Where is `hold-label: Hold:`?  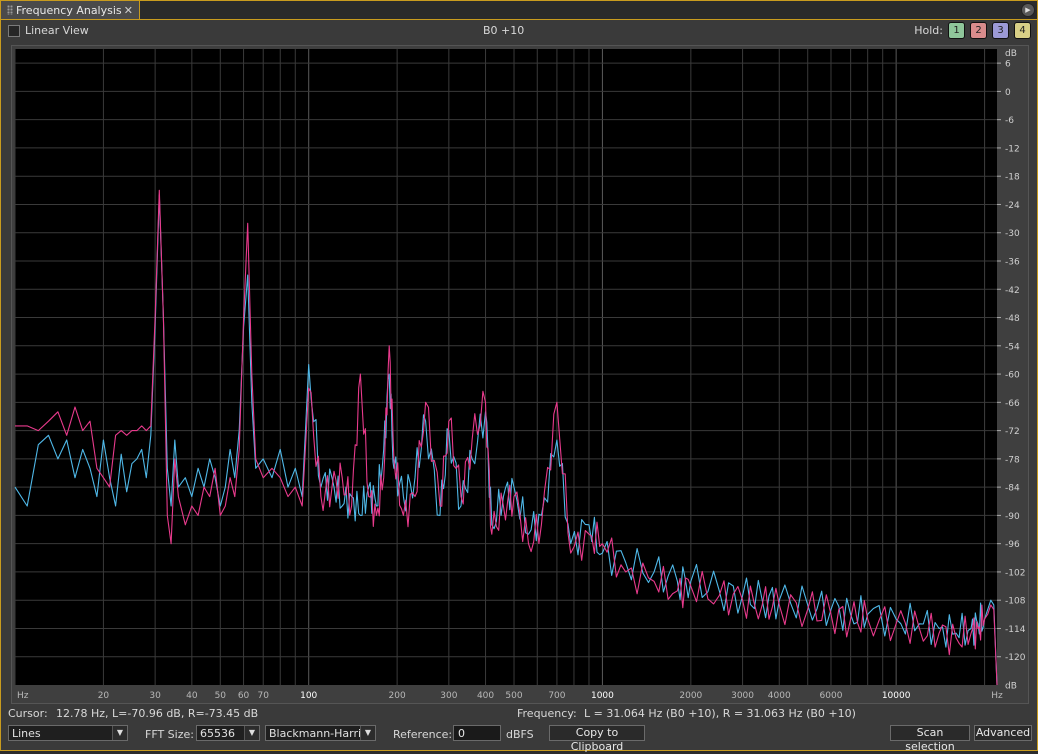
hold-label: Hold: is located at coordinates (928, 30).